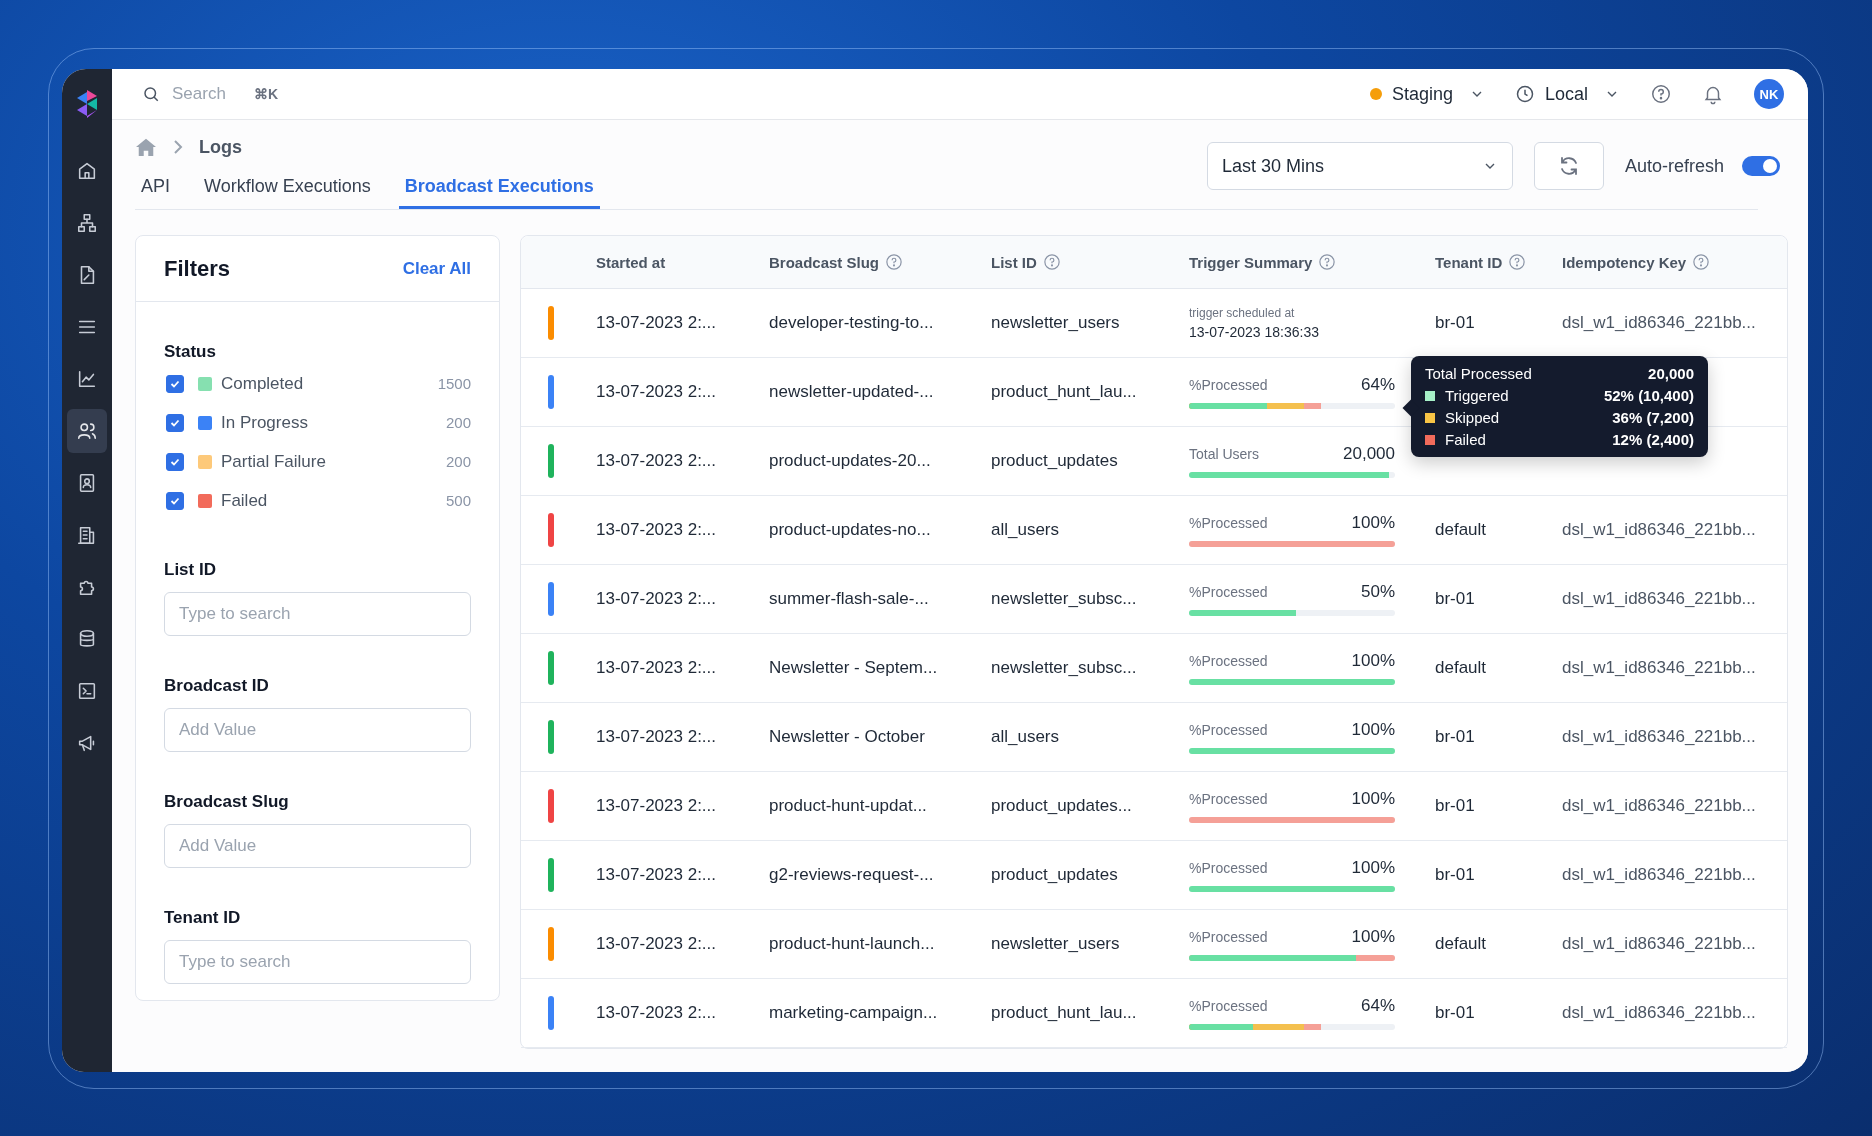 The height and width of the screenshot is (1136, 1872). I want to click on panel-title: Filters, so click(197, 268).